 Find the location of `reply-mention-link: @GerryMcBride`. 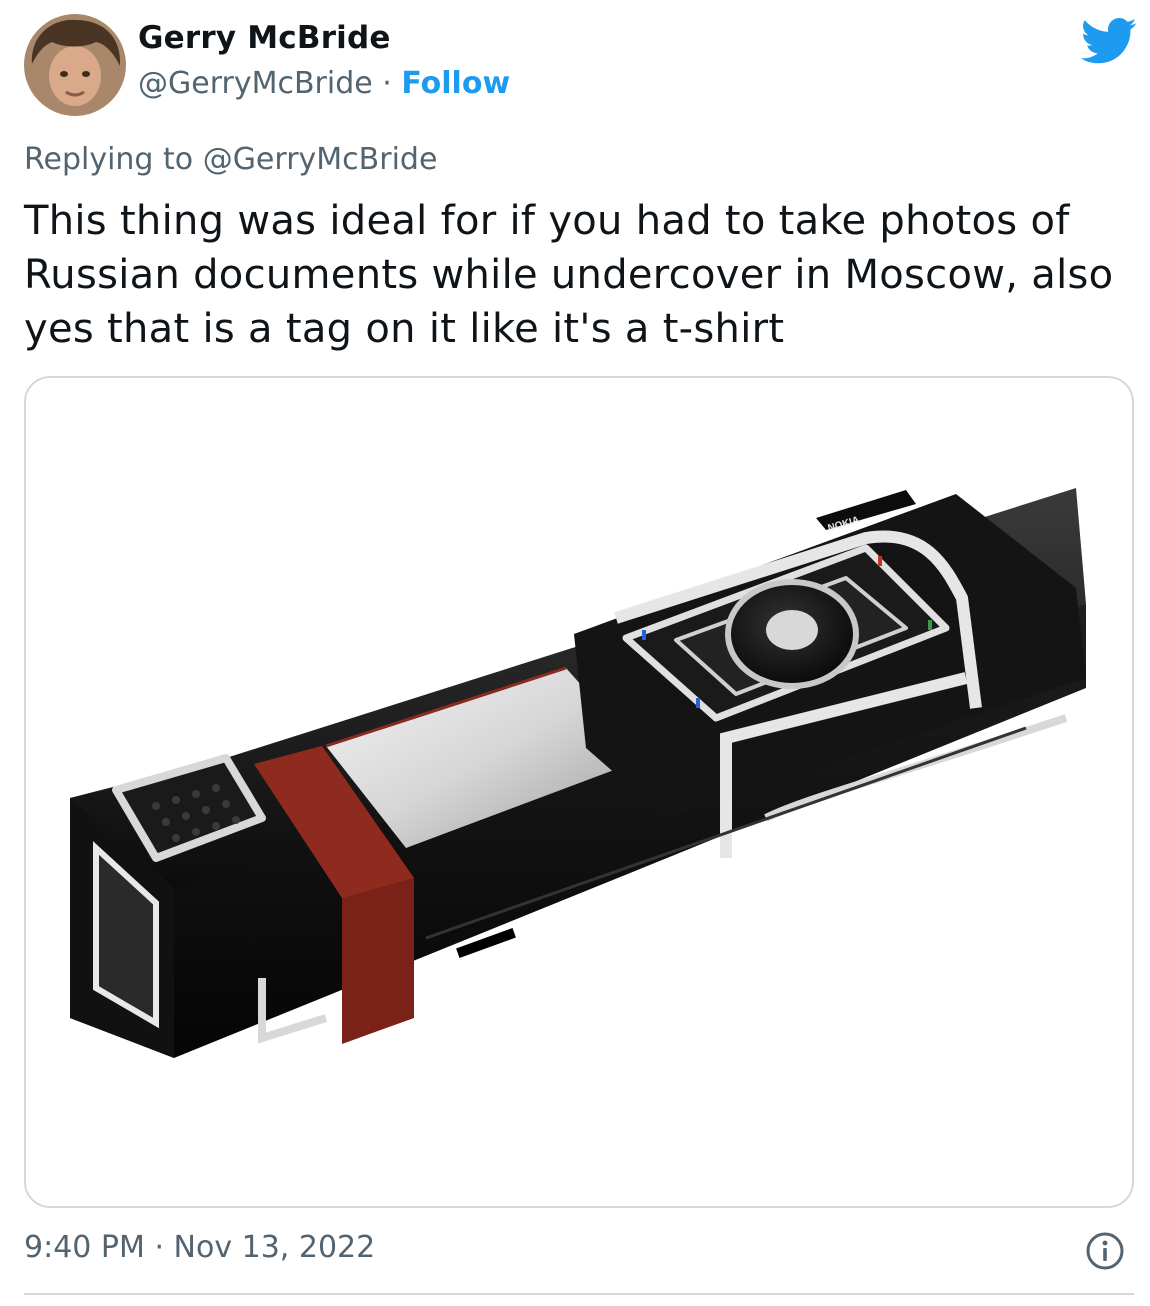

reply-mention-link: @GerryMcBride is located at coordinates (320, 159).